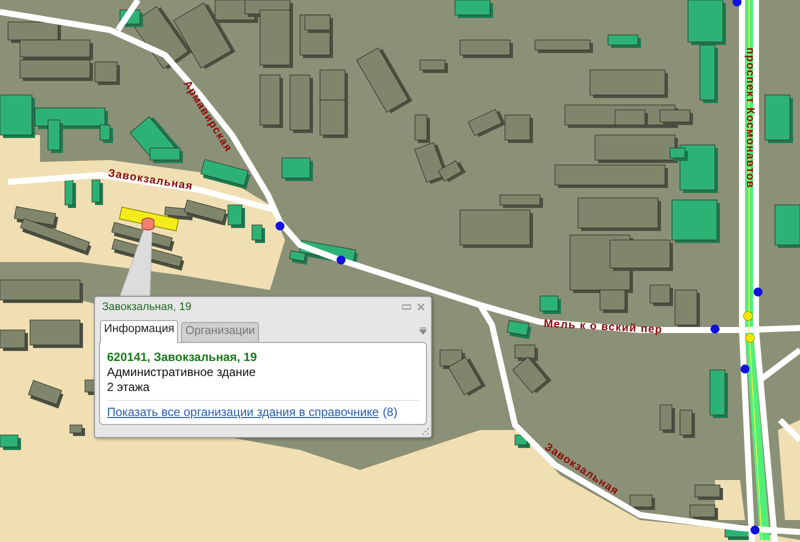  Describe the element at coordinates (390, 412) in the screenshot. I see `organizations-count: (8)` at that location.